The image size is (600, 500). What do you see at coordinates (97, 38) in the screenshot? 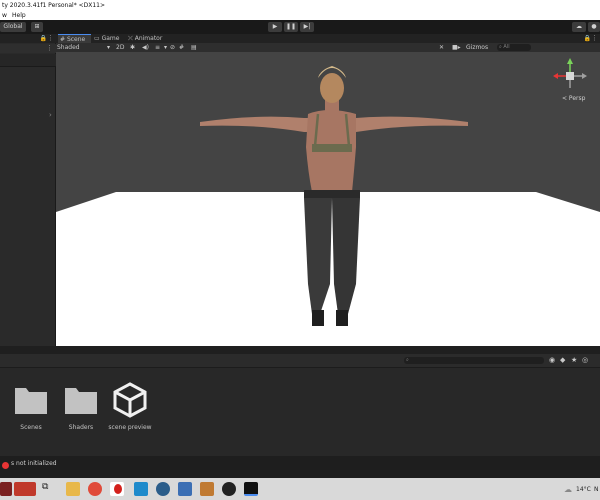
I see `game-tab-icon: ▭` at bounding box center [97, 38].